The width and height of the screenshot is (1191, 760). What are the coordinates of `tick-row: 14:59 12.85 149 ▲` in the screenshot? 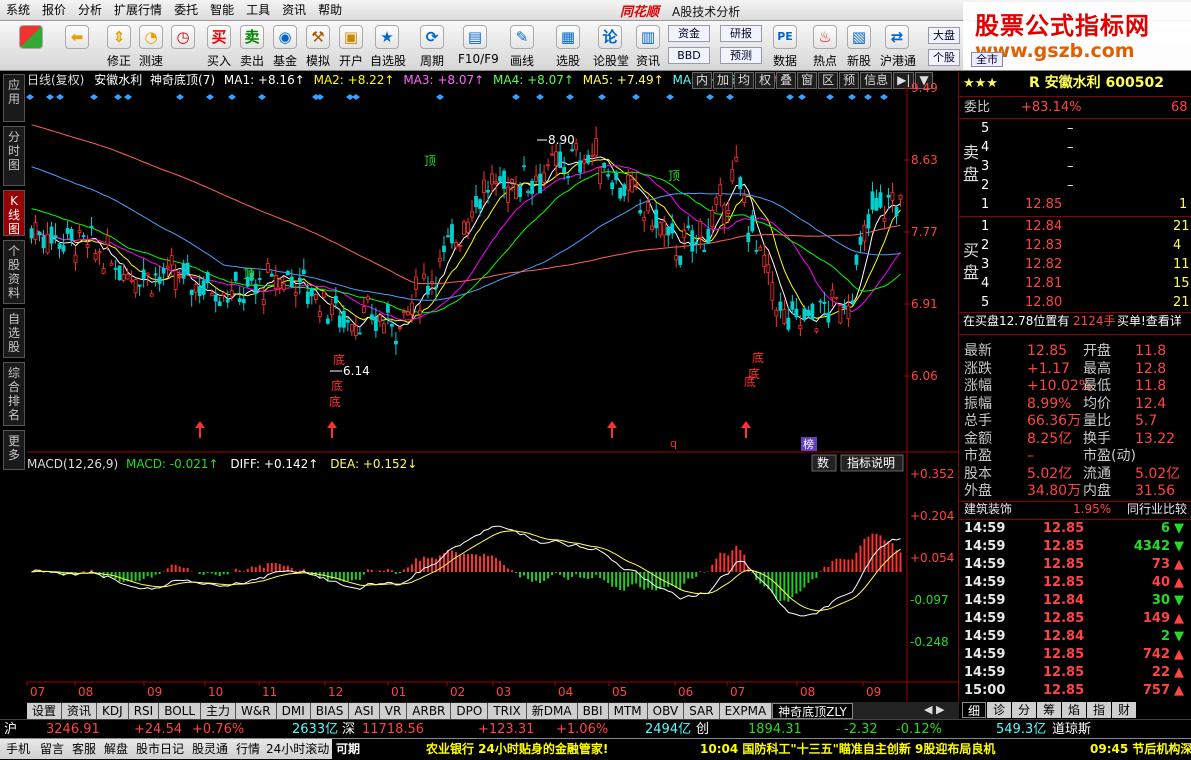 It's located at (1074, 618).